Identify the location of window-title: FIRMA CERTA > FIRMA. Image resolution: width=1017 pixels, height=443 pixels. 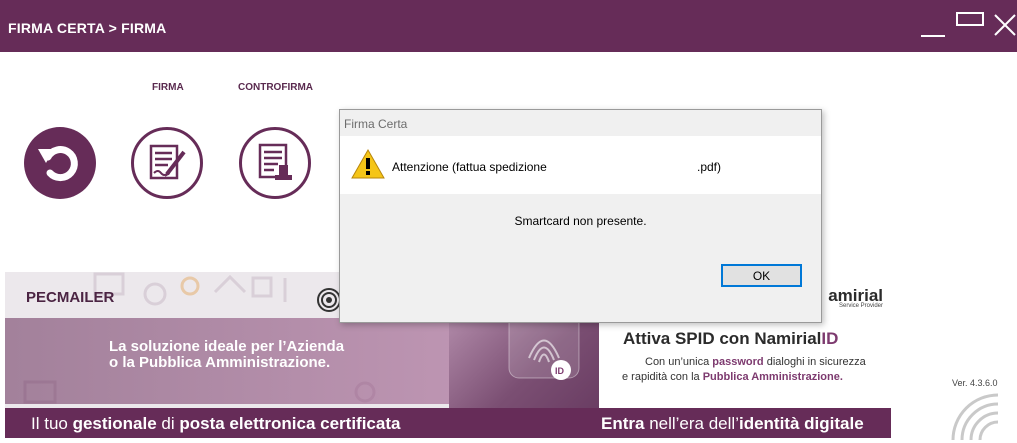
(87, 28).